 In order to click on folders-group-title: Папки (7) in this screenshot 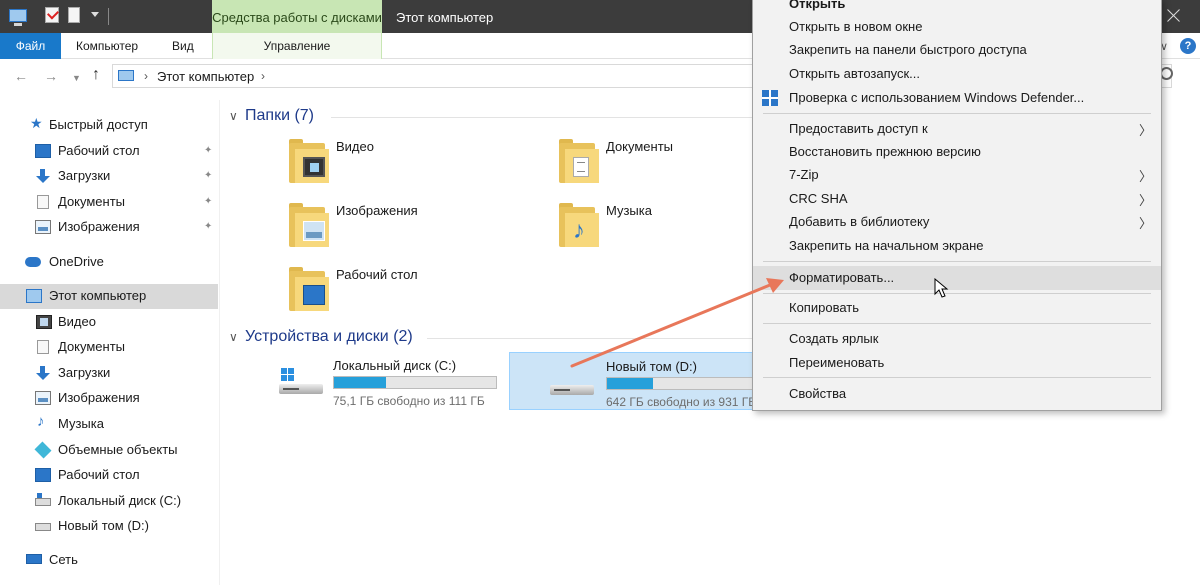, I will do `click(279, 115)`.